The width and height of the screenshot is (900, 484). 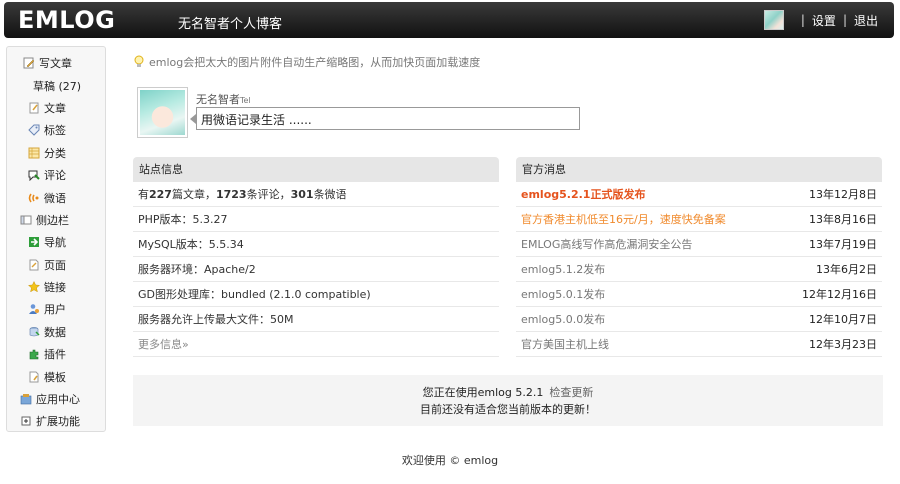 What do you see at coordinates (34, 309) in the screenshot?
I see `user-icon` at bounding box center [34, 309].